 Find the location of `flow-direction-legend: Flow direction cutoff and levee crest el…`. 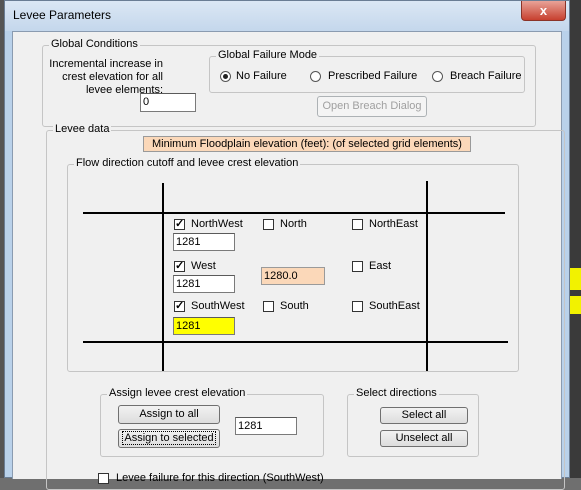

flow-direction-legend: Flow direction cutoff and levee crest el… is located at coordinates (187, 163).